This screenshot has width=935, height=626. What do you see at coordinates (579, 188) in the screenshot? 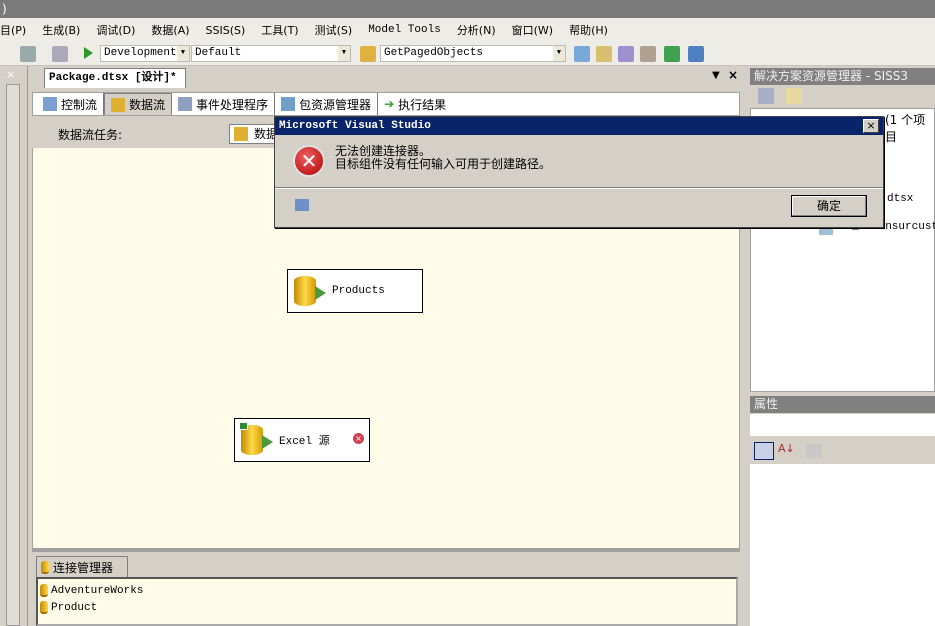
I see `divider` at bounding box center [579, 188].